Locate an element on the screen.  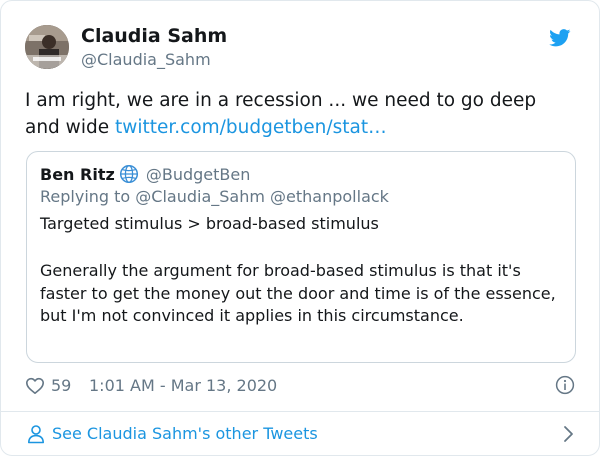
person-icon is located at coordinates (36, 434).